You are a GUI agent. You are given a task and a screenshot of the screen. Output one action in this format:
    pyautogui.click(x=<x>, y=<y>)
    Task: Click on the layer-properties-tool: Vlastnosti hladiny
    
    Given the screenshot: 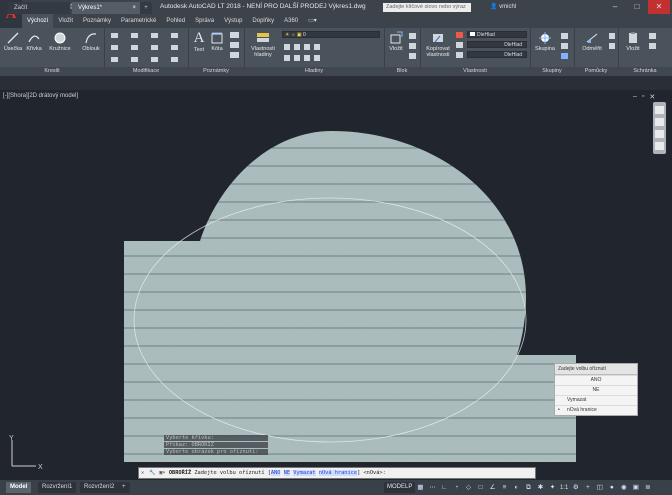 What is the action you would take?
    pyautogui.click(x=263, y=44)
    